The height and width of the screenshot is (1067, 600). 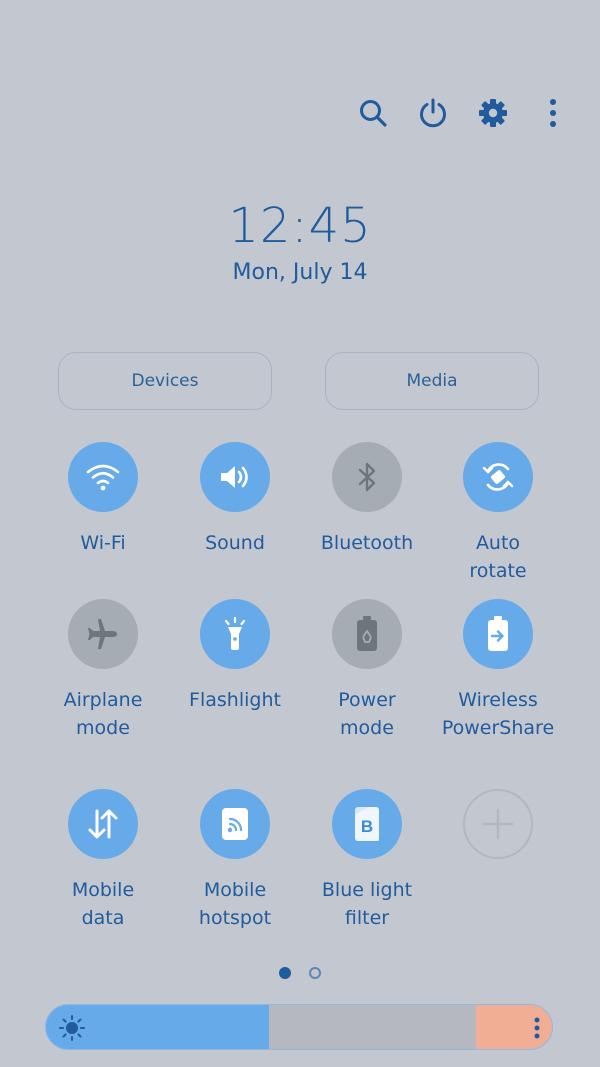 I want to click on tile-airplane-mode: Airplane mode, so click(x=103, y=670).